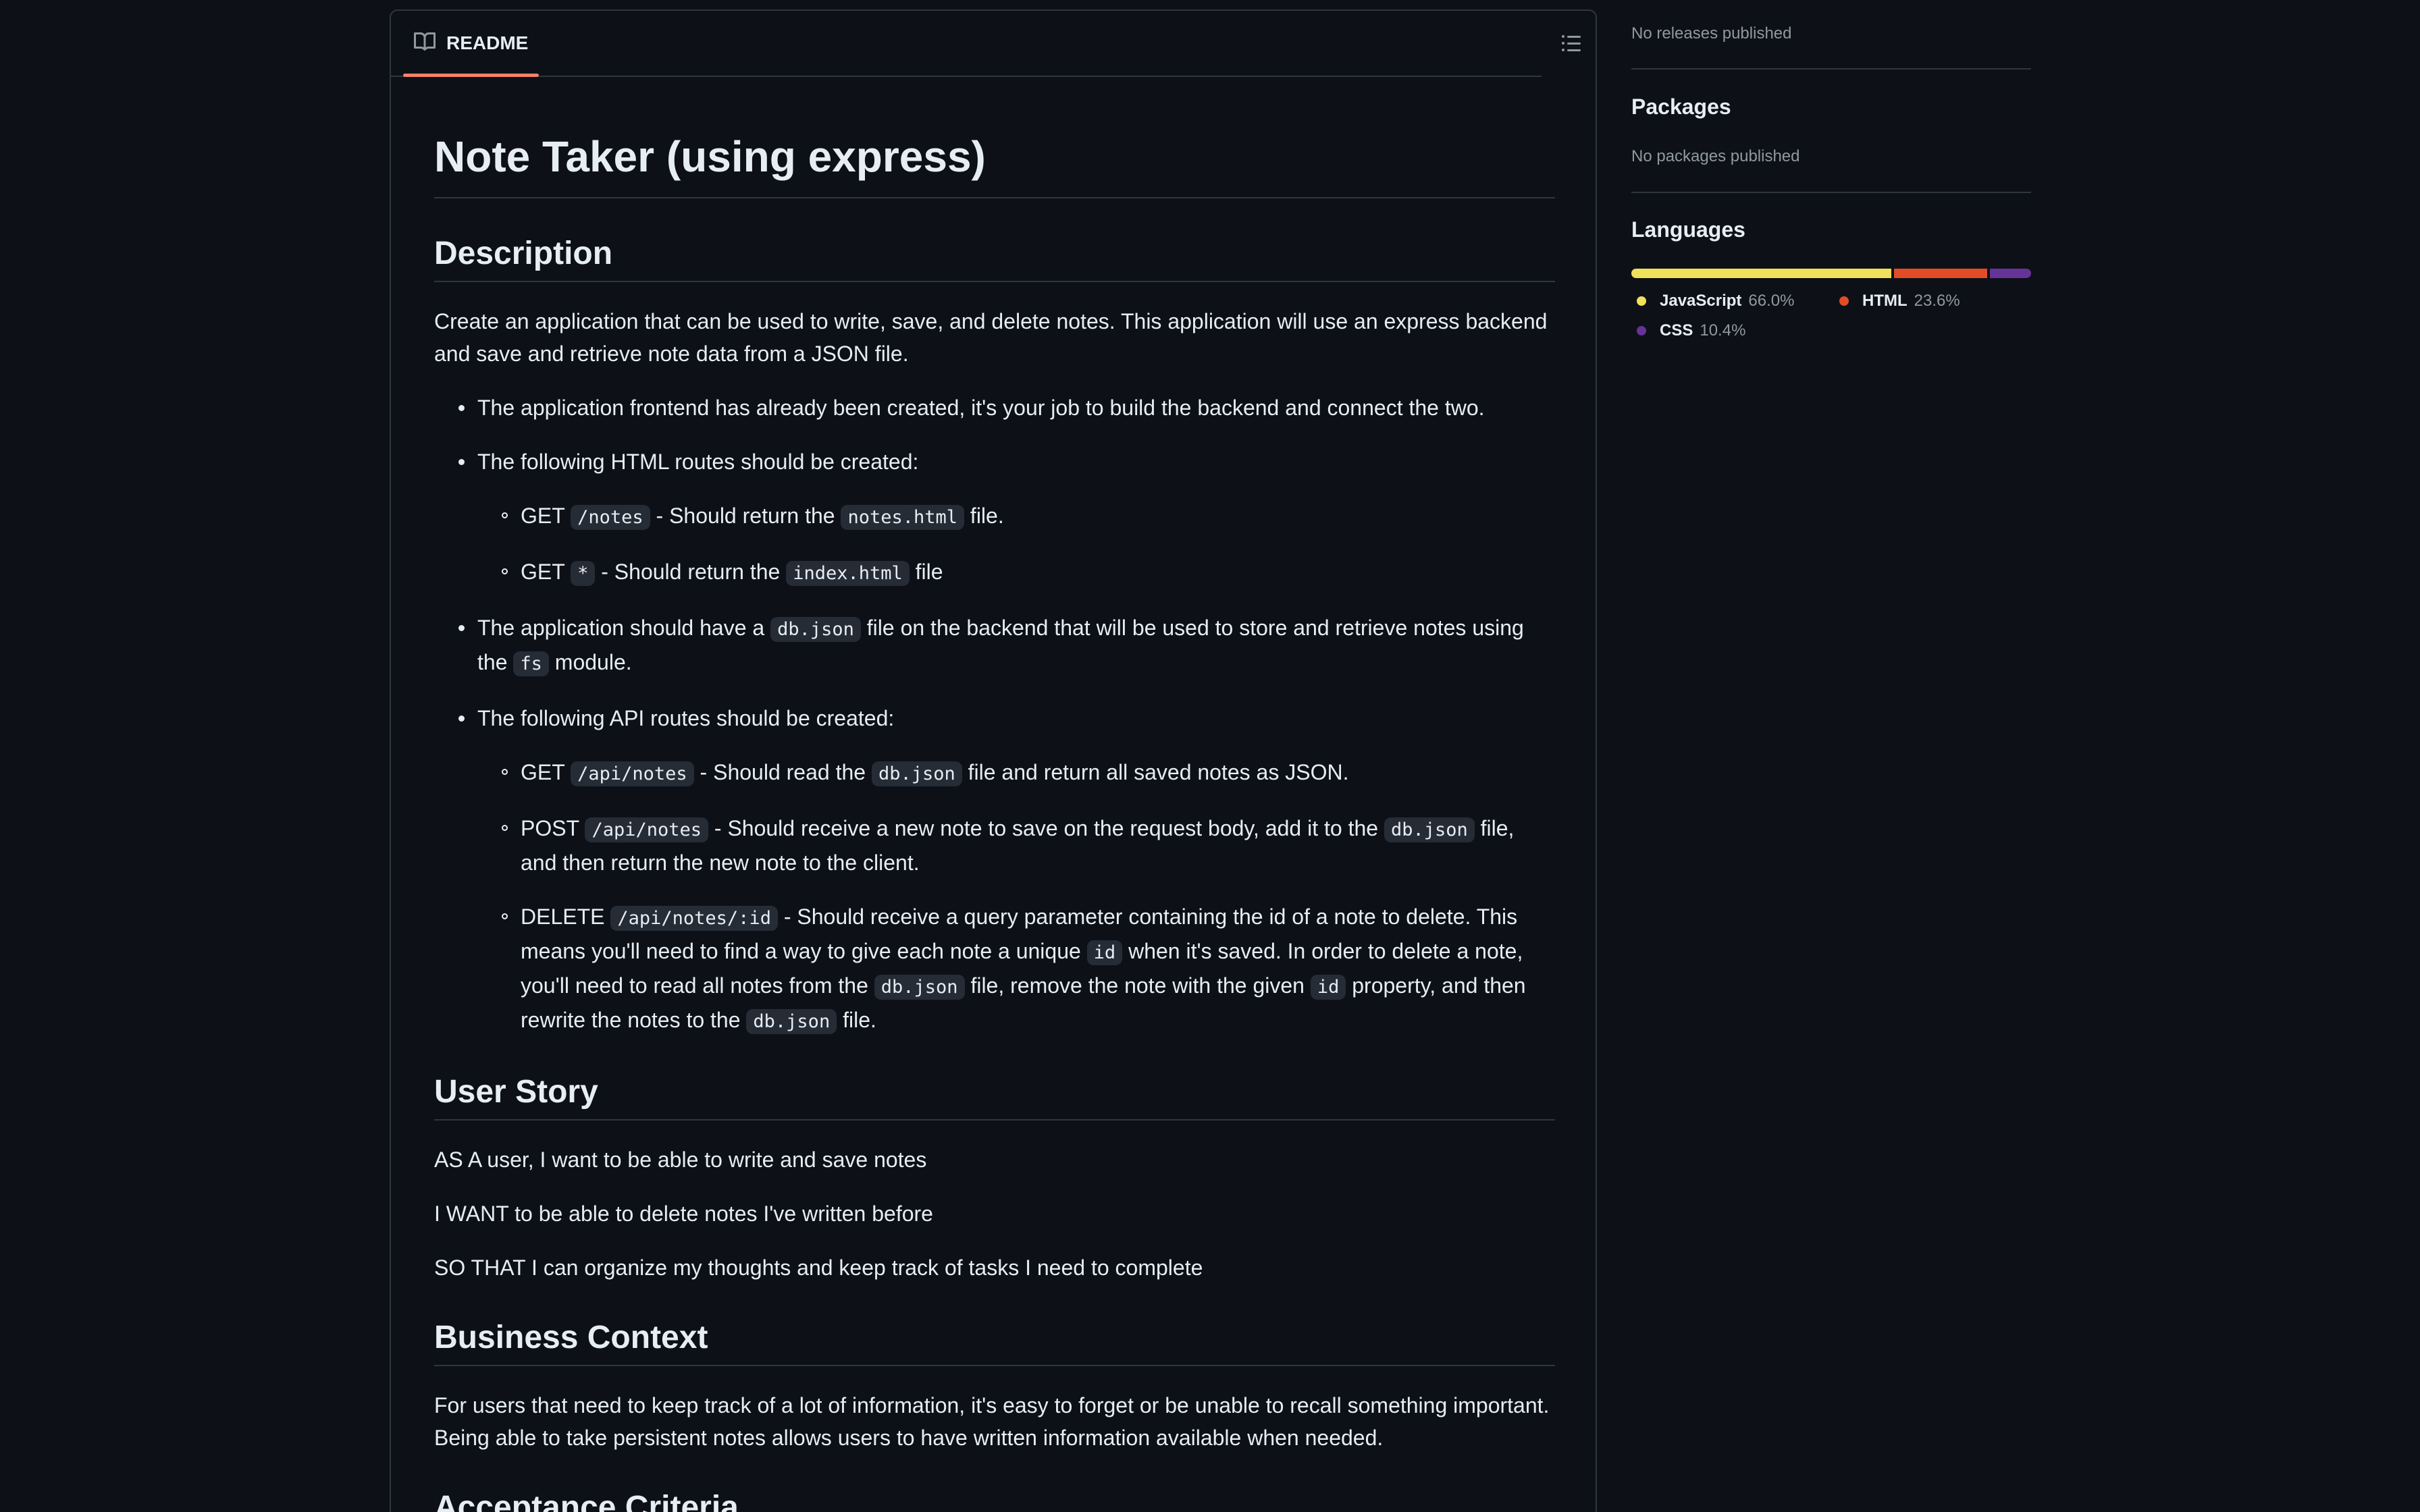  Describe the element at coordinates (1771, 301) in the screenshot. I see `language-percent: 66.0%` at that location.